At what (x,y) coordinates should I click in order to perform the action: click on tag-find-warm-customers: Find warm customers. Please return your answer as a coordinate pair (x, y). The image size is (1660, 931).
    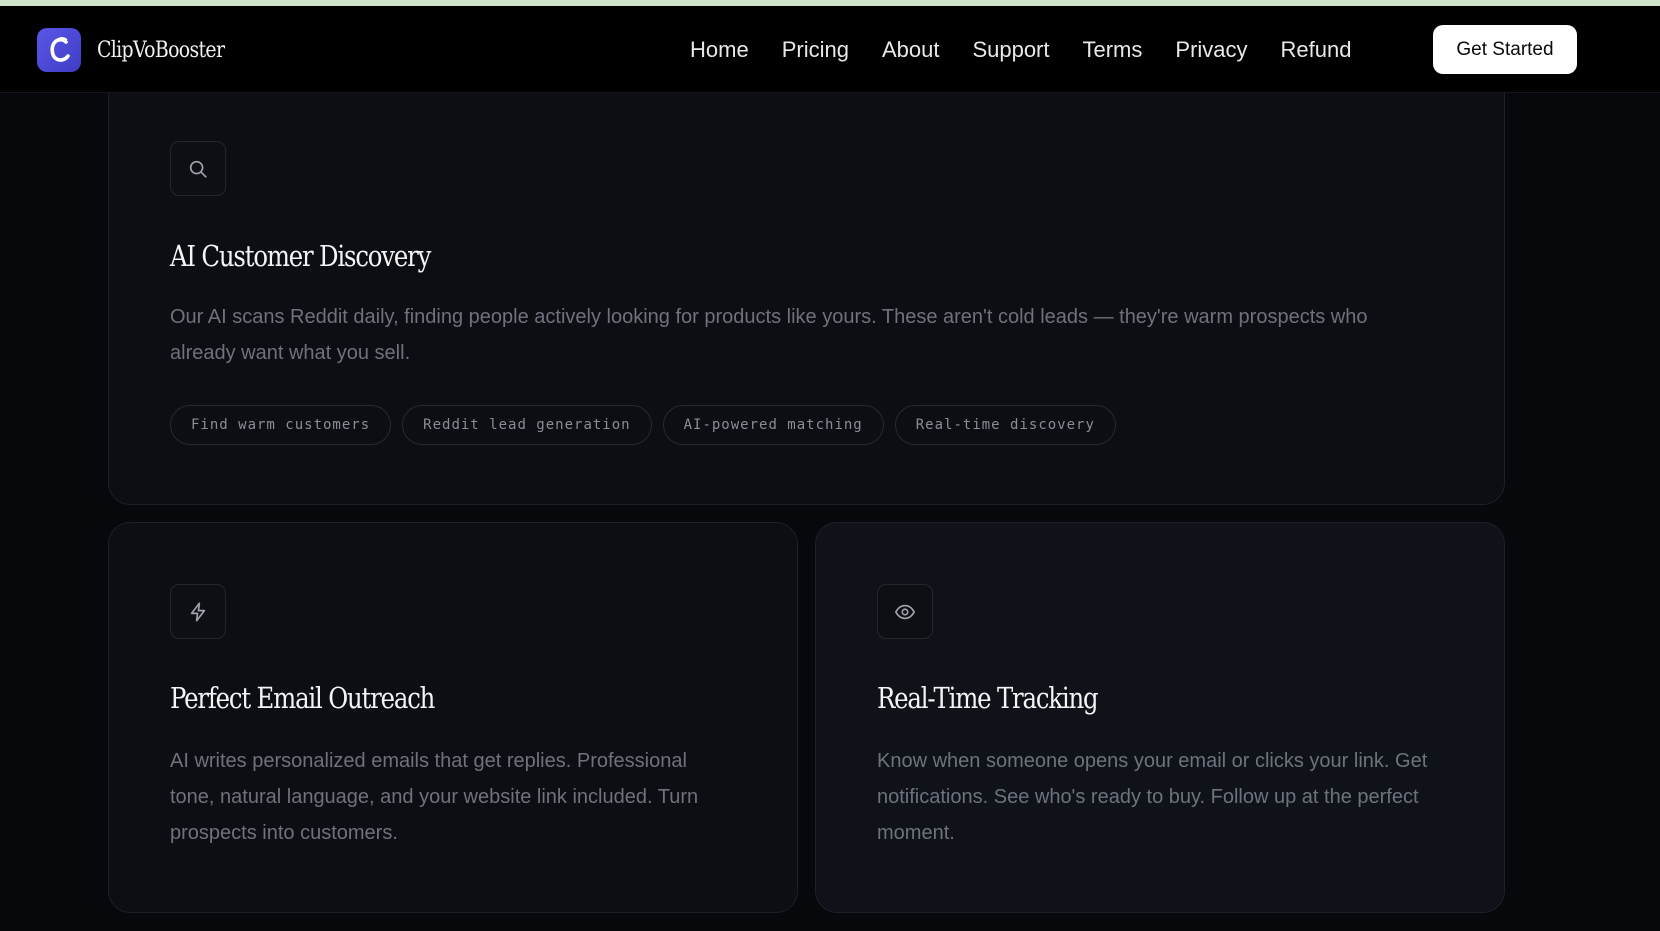
    Looking at the image, I should click on (281, 425).